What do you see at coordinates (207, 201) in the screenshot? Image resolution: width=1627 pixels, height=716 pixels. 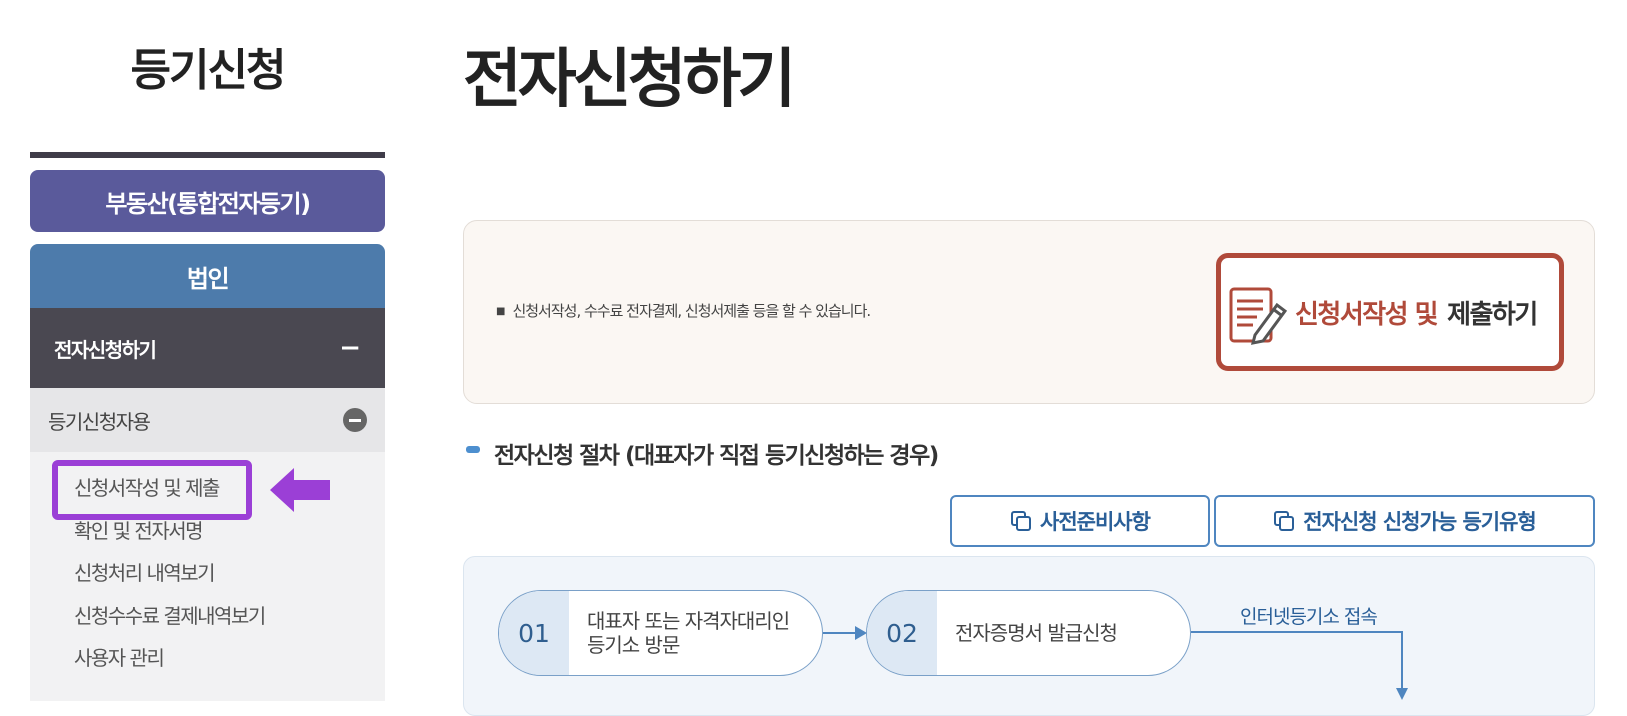 I see `realestate-button: 부동산(통합전자등기)` at bounding box center [207, 201].